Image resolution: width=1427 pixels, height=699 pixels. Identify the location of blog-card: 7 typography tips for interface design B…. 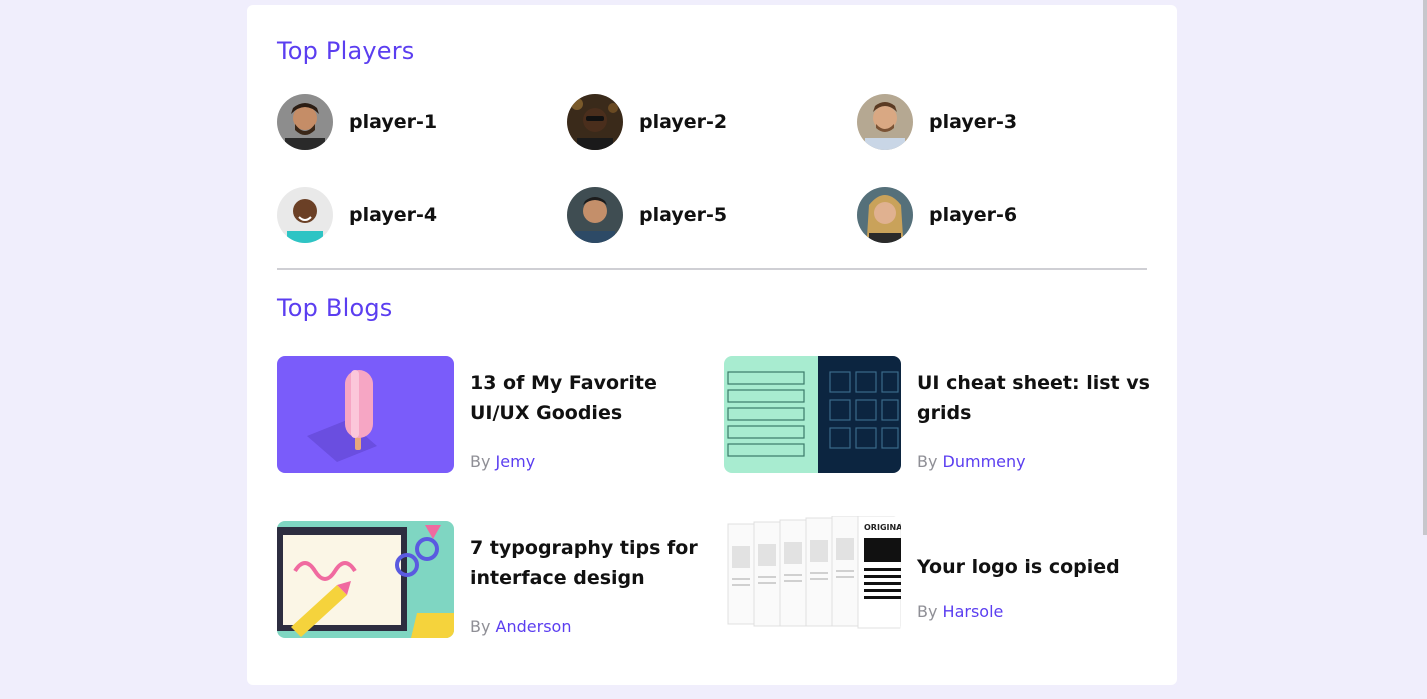
(492, 580).